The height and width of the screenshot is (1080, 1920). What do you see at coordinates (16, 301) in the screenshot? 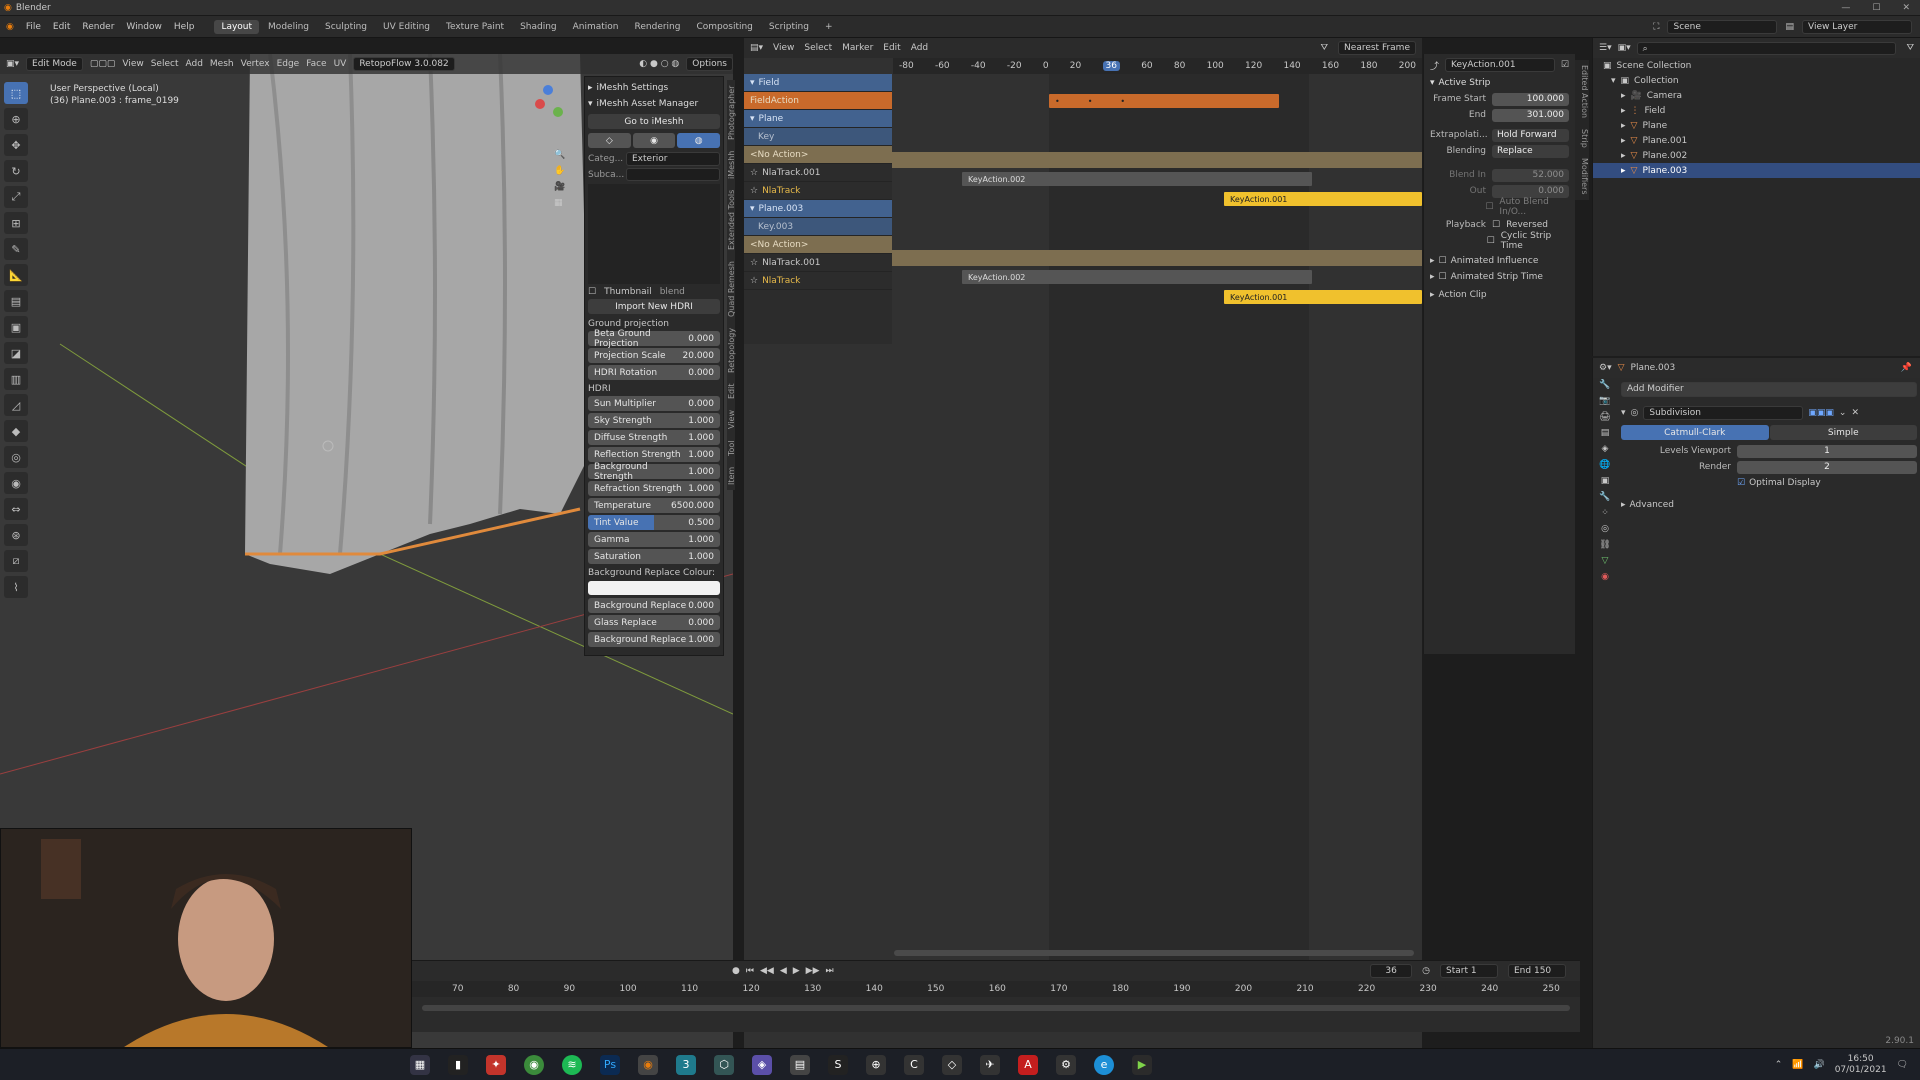
I see `extrude-tool-icon: ▤` at bounding box center [16, 301].